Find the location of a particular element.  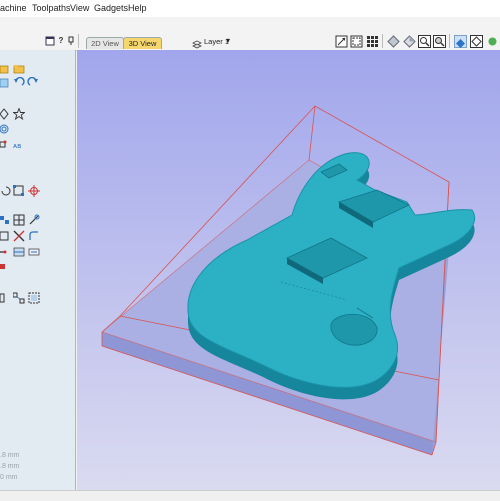

measurement-y: .8 mm is located at coordinates (10, 466).